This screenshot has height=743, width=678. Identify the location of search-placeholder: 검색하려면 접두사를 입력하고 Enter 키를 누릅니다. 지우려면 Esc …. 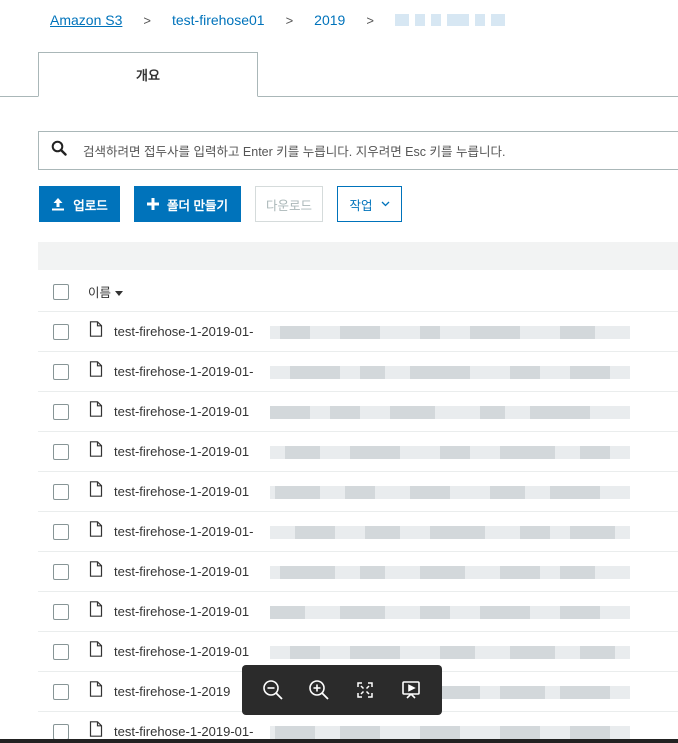
(294, 152).